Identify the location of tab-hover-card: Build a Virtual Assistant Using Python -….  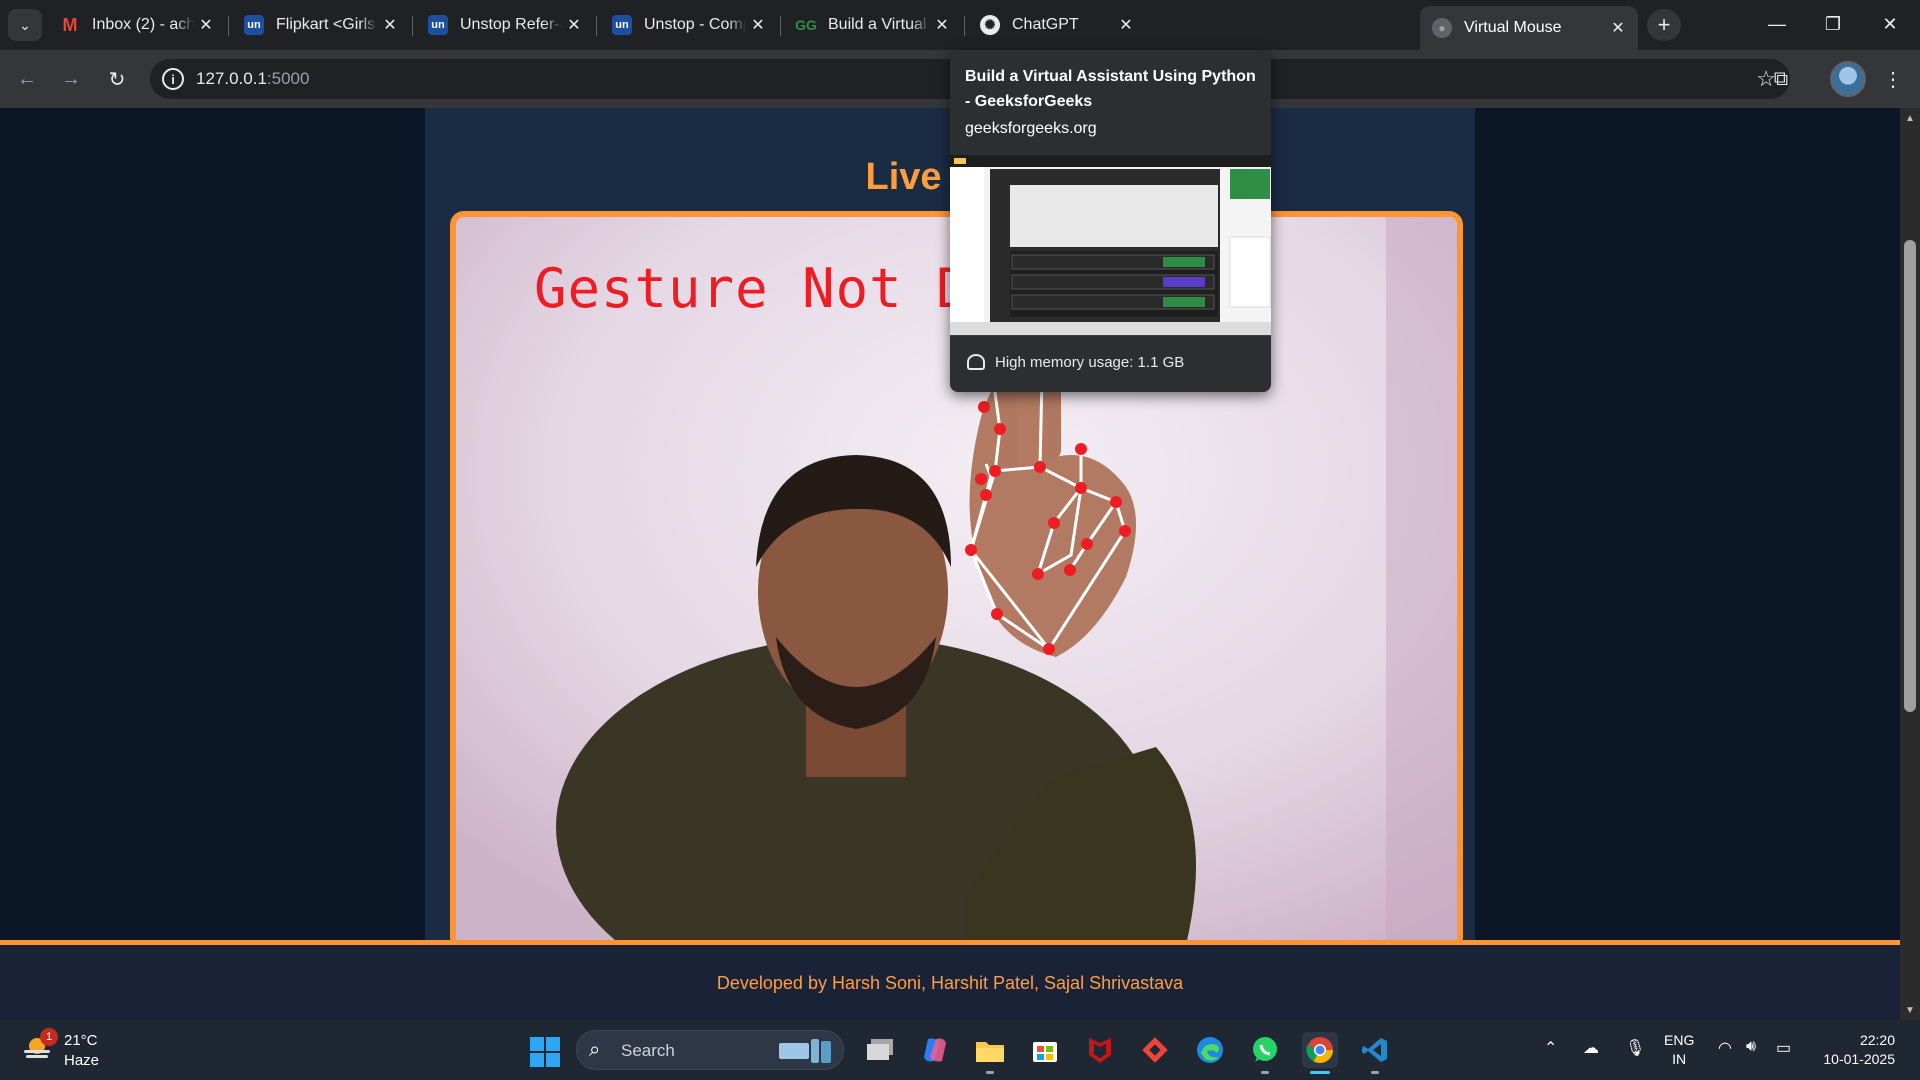
(1110, 221).